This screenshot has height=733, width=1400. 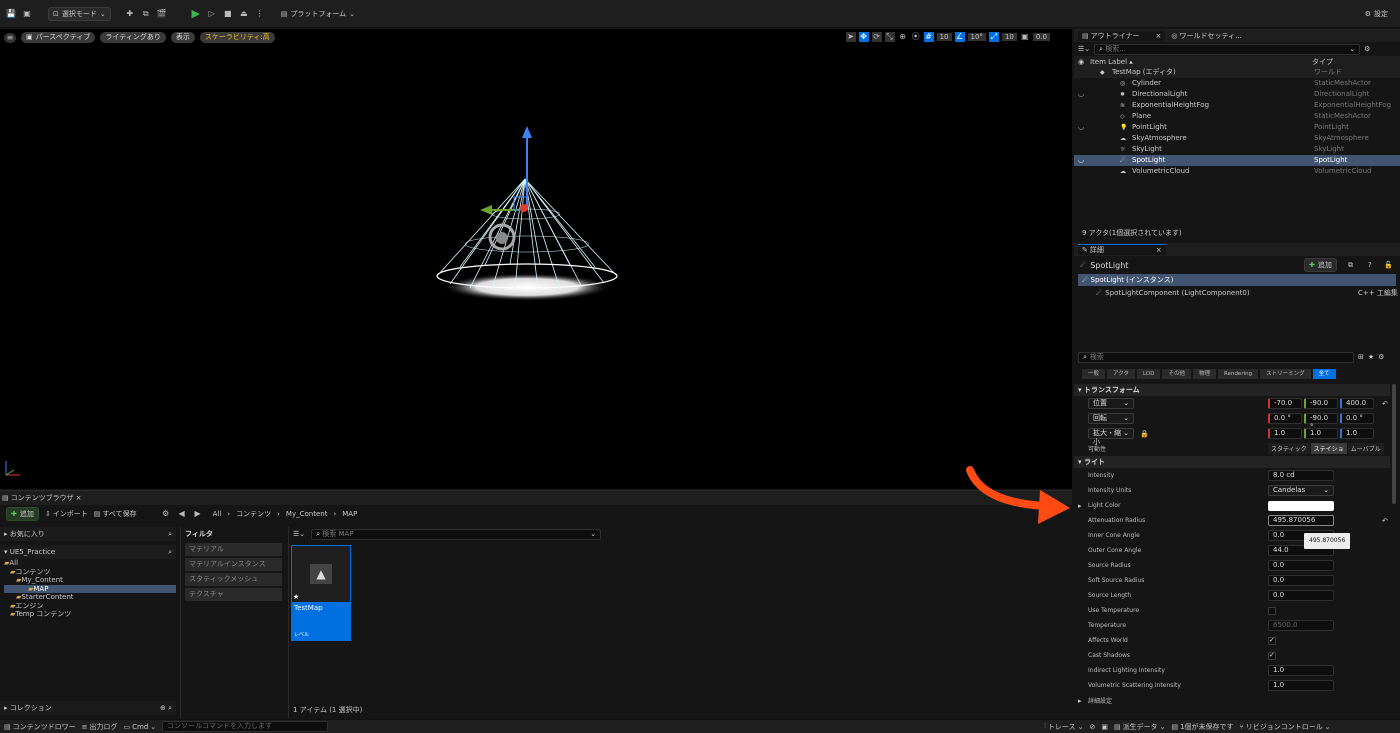 I want to click on add-button: ✚ 追加, so click(x=22, y=514).